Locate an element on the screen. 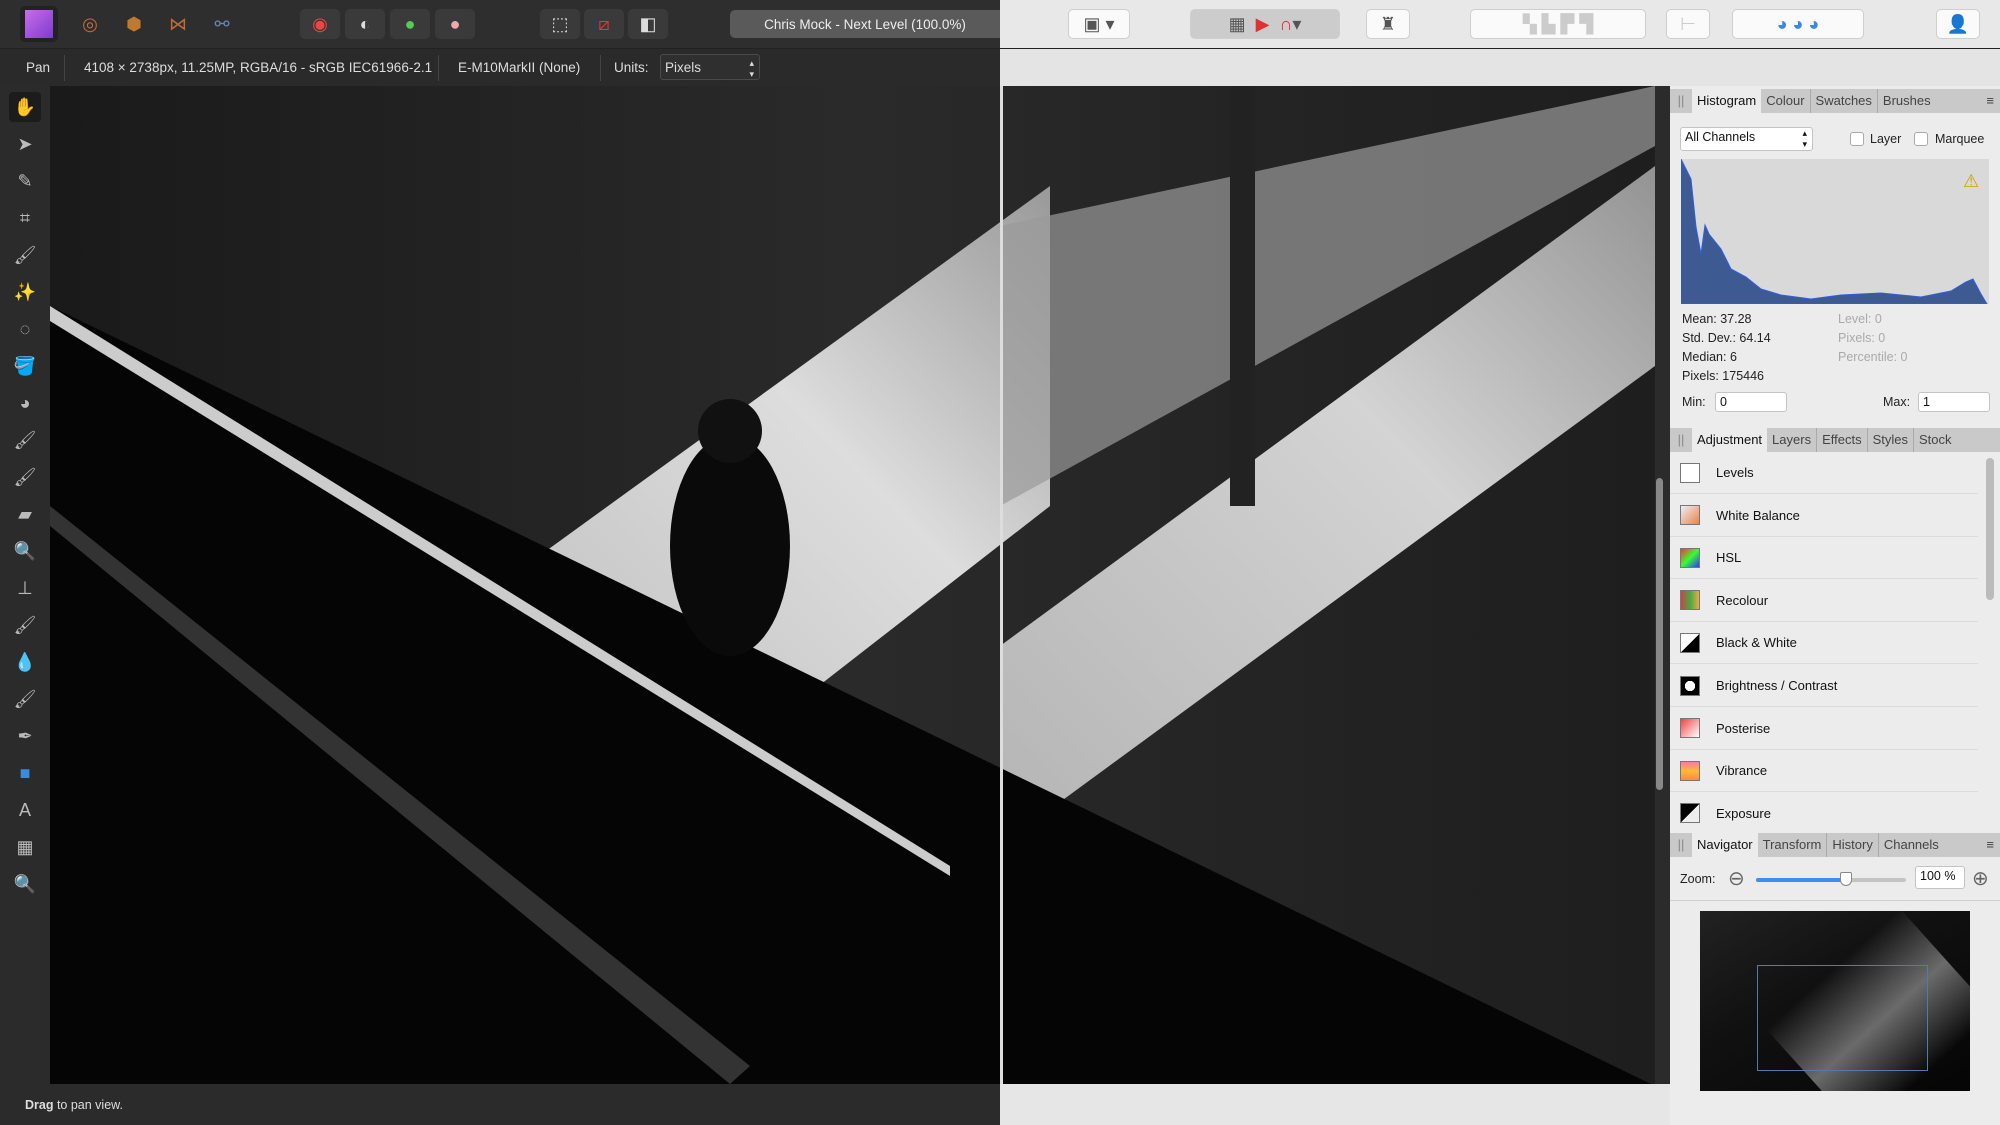  snapping-icon: ▦ is located at coordinates (1237, 24).